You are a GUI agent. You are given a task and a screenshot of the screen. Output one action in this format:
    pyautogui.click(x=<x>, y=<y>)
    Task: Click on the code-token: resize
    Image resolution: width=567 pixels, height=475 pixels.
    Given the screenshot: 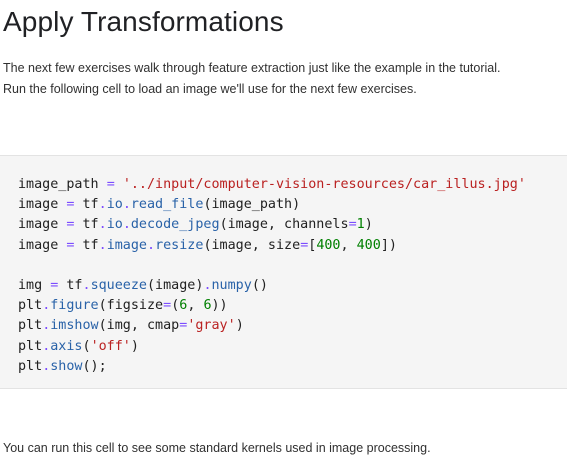 What is the action you would take?
    pyautogui.click(x=179, y=245)
    